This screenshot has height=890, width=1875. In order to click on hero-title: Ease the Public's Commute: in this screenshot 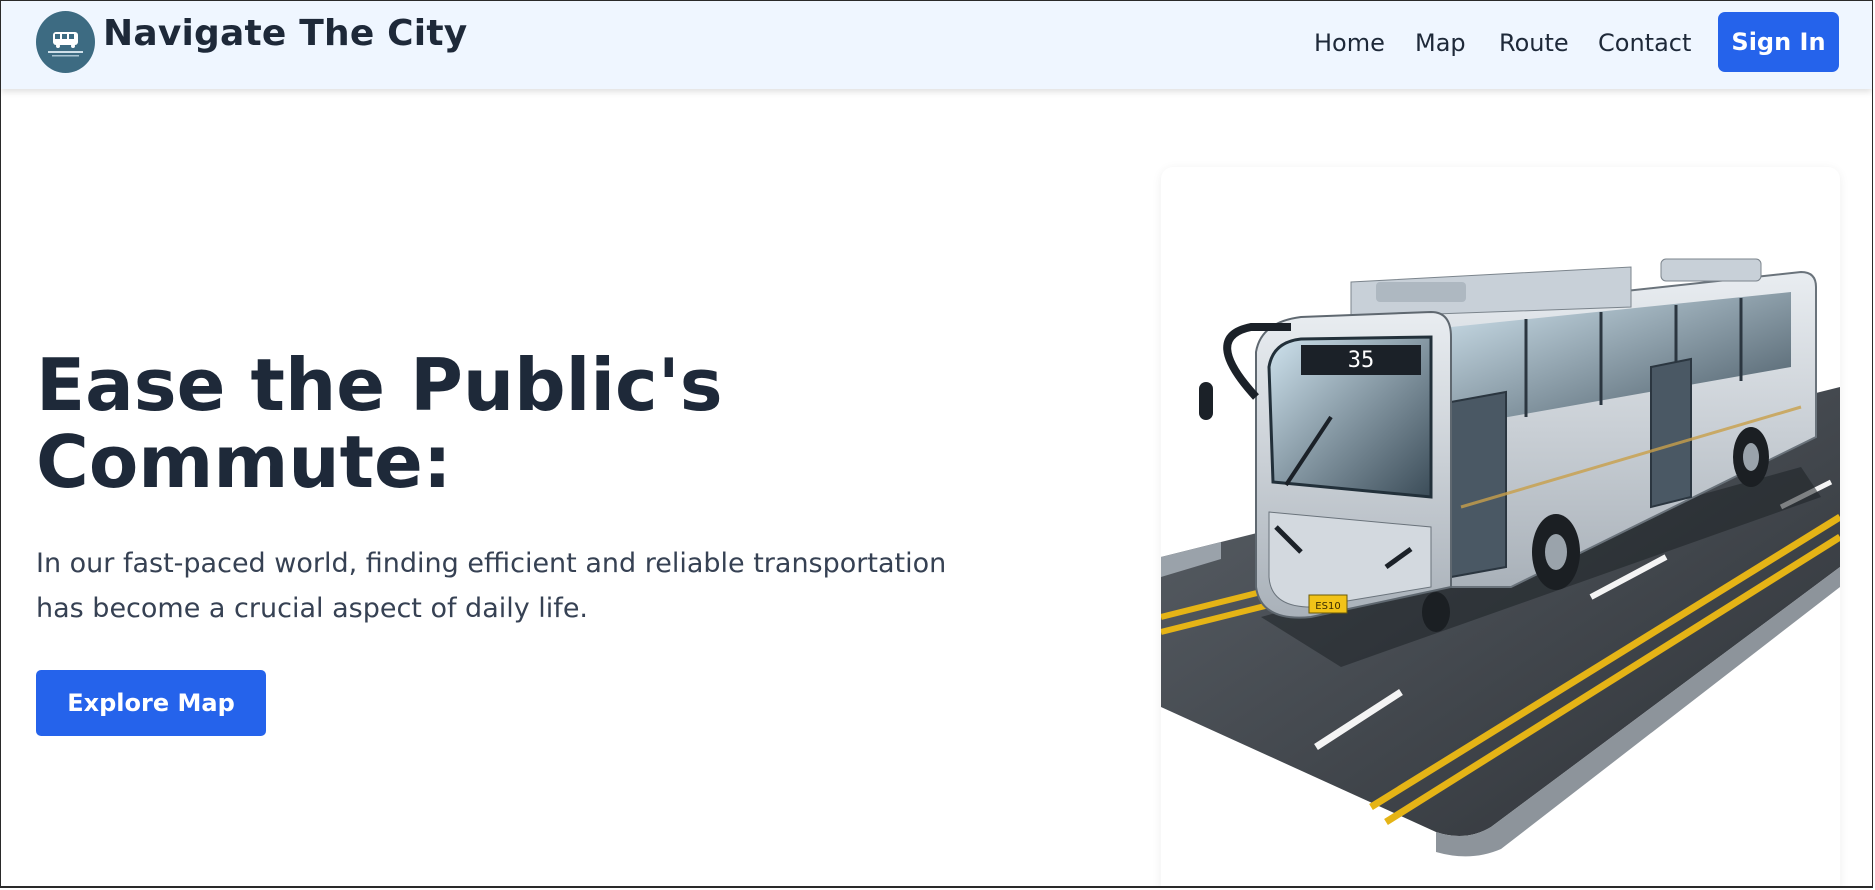, I will do `click(486, 424)`.